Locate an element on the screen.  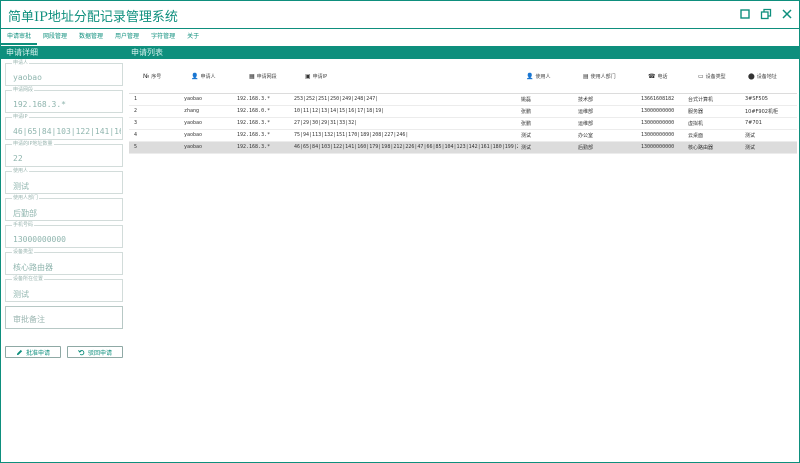
cell-index: 5 is located at coordinates (155, 147).